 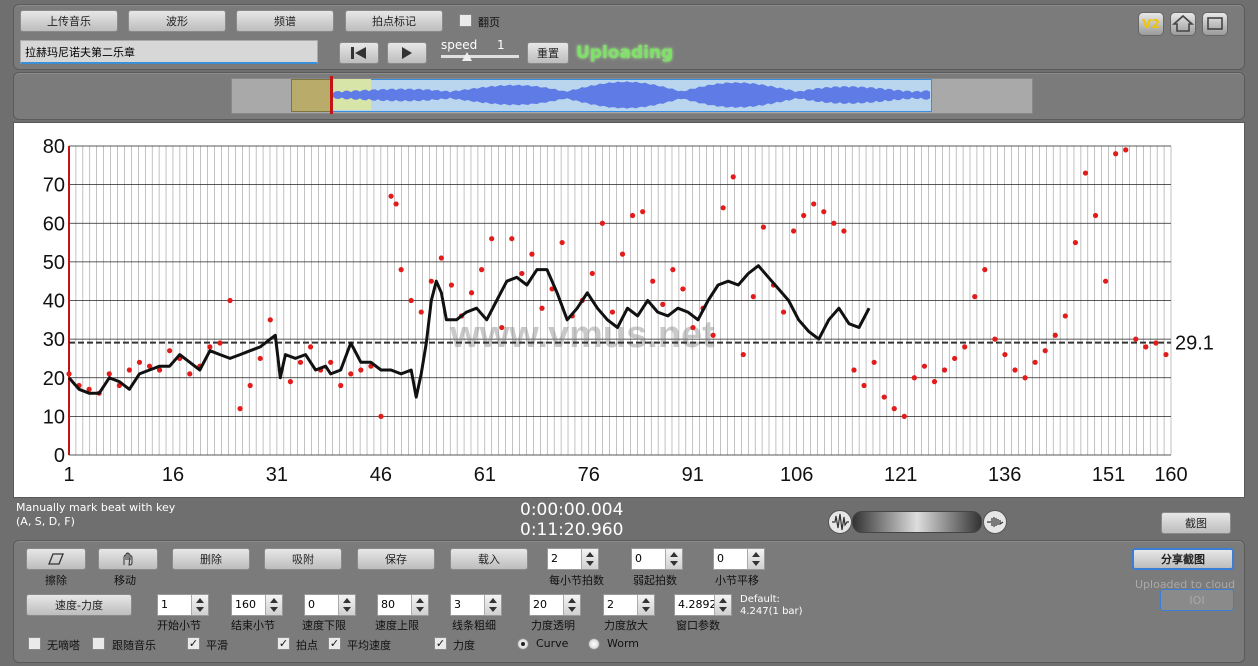 What do you see at coordinates (1215, 24) in the screenshot?
I see `fullscreen-button` at bounding box center [1215, 24].